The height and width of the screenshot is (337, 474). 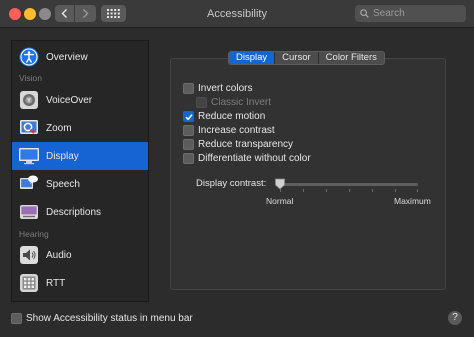 What do you see at coordinates (16, 318) in the screenshot?
I see `show-status-in-menu-bar-checkbox` at bounding box center [16, 318].